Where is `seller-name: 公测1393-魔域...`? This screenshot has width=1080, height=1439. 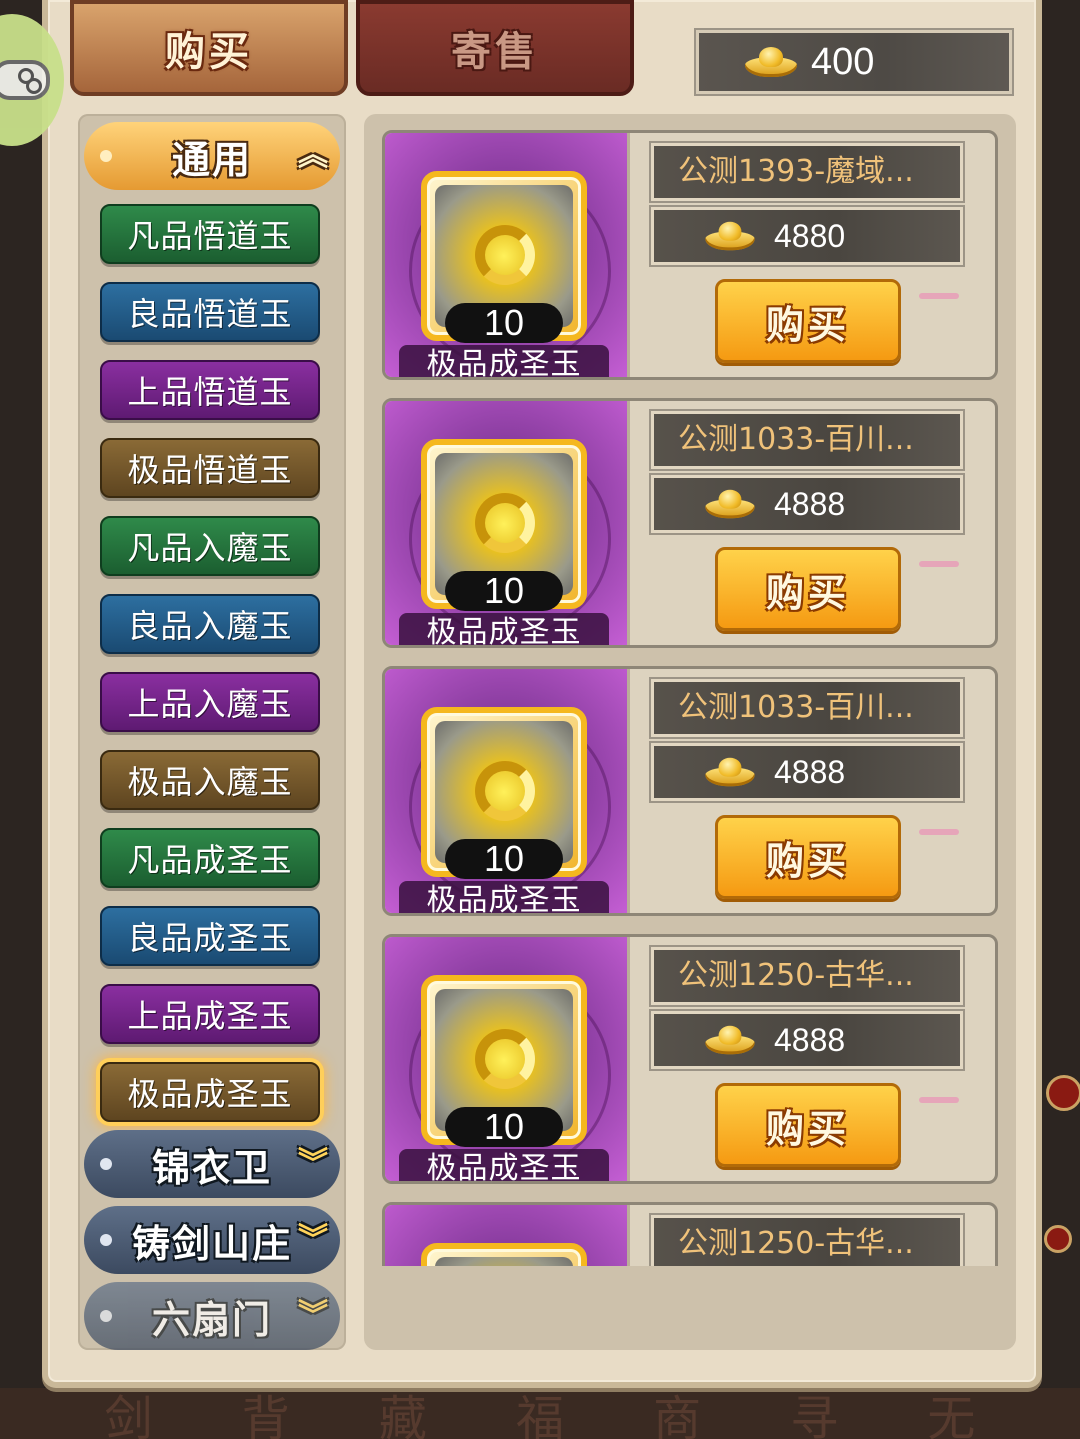 seller-name: 公测1393-魔域... is located at coordinates (807, 172).